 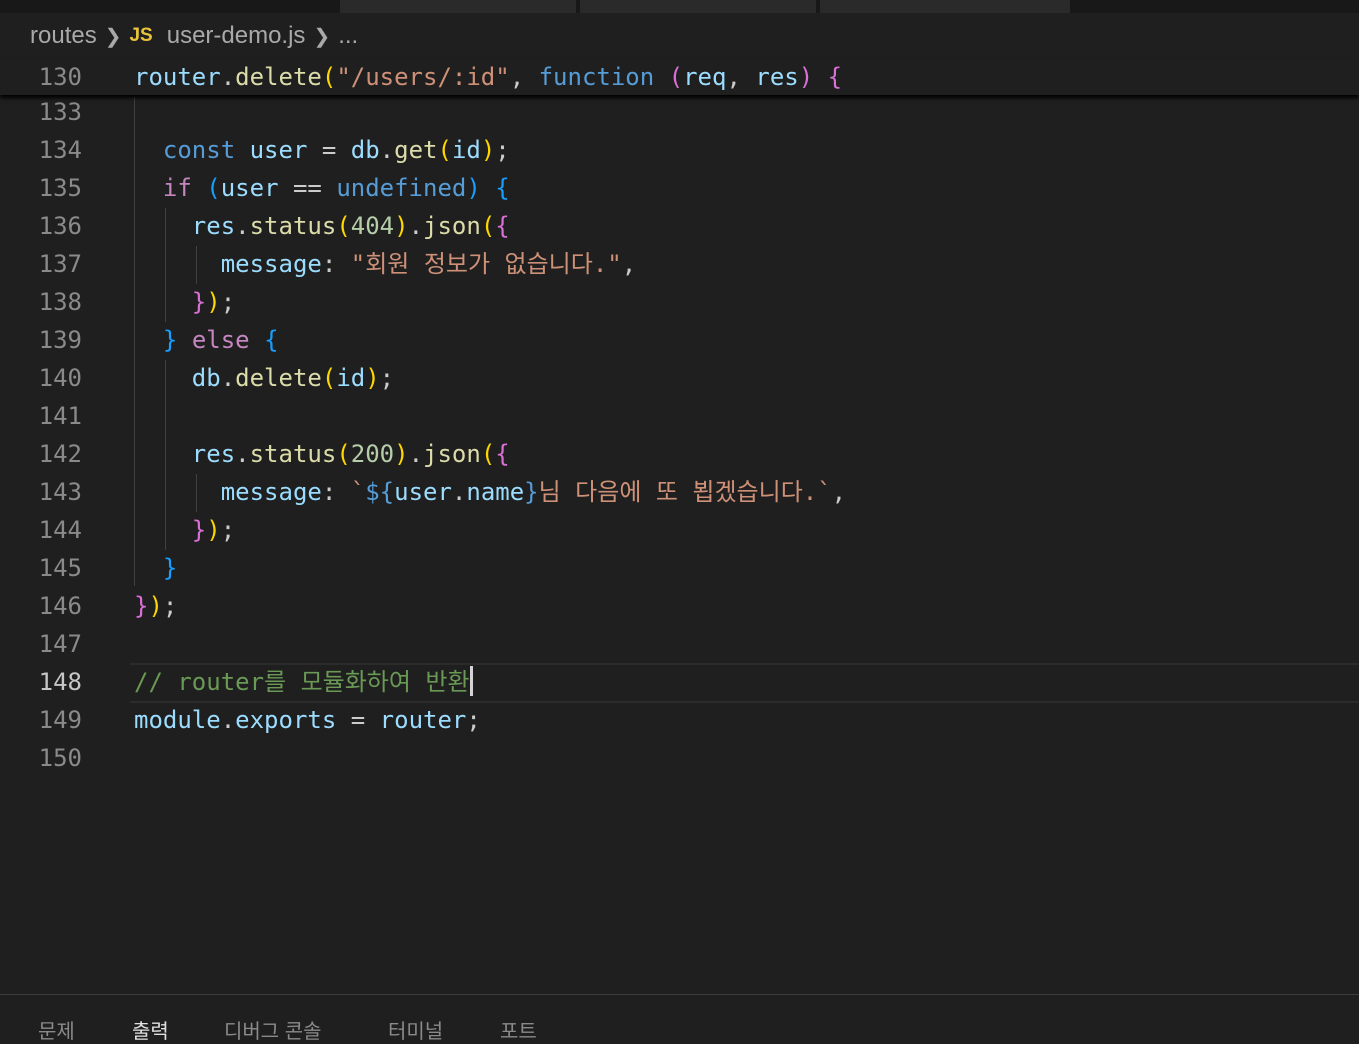 I want to click on line-number: 142, so click(x=60, y=454).